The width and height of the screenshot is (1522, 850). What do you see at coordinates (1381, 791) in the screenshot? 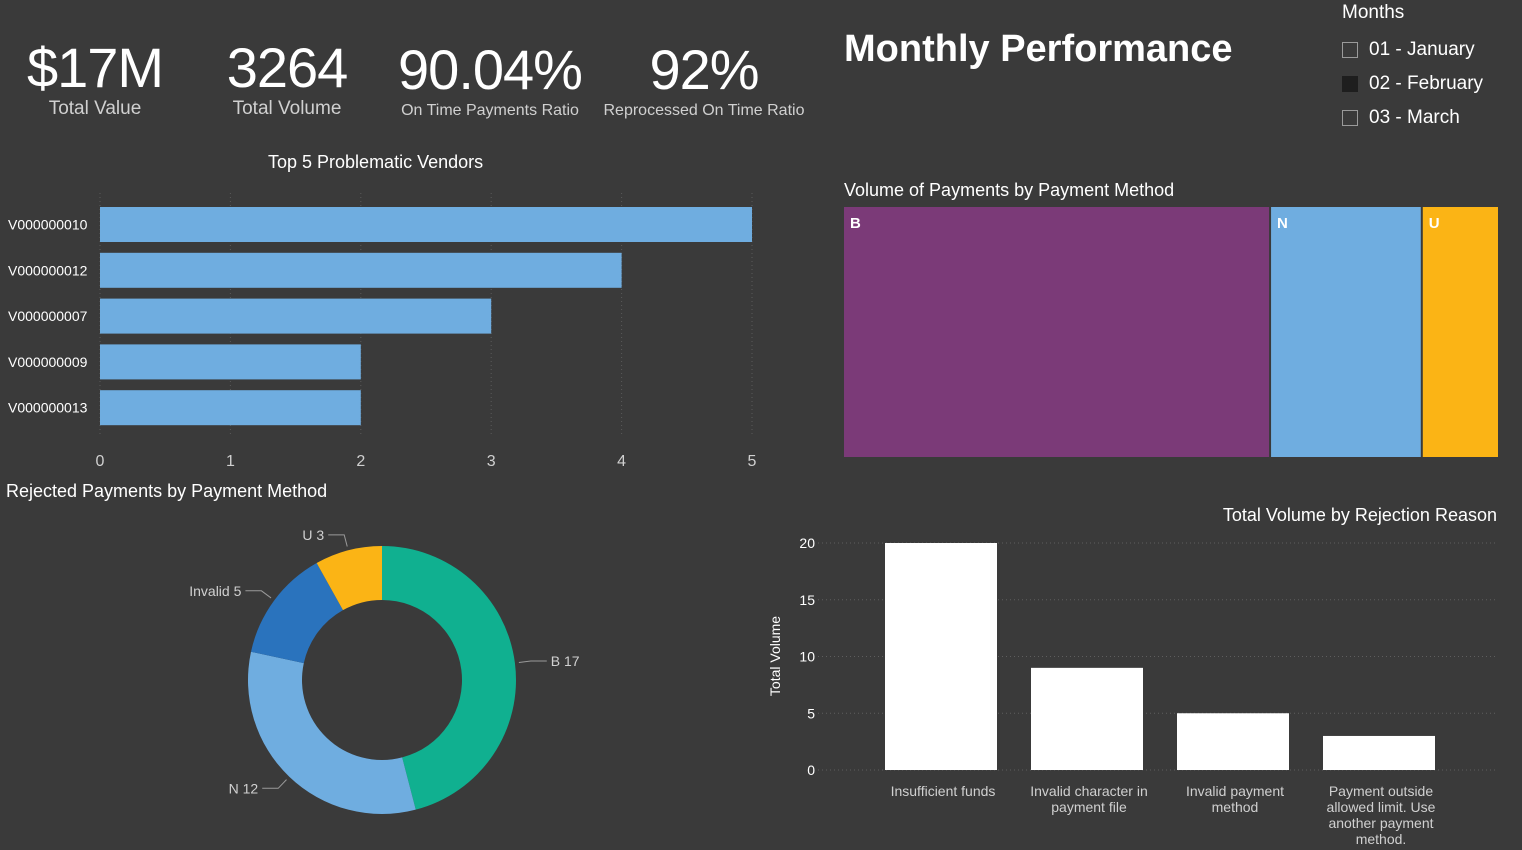
I see `x-tick-label: Payment outside` at bounding box center [1381, 791].